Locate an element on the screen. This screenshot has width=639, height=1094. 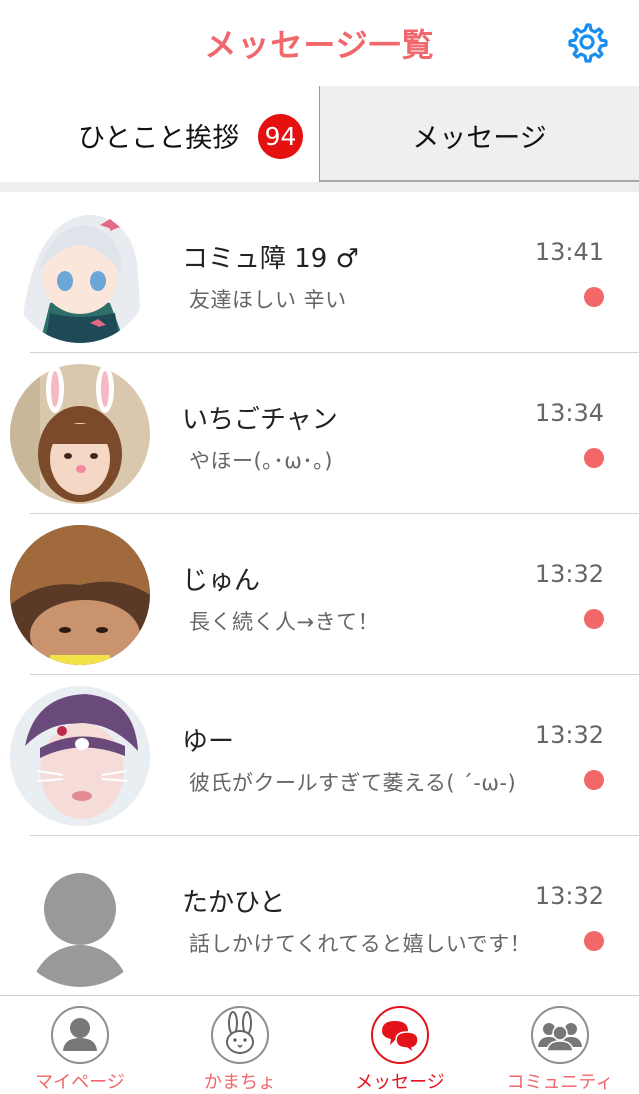
group-icon is located at coordinates (560, 1035).